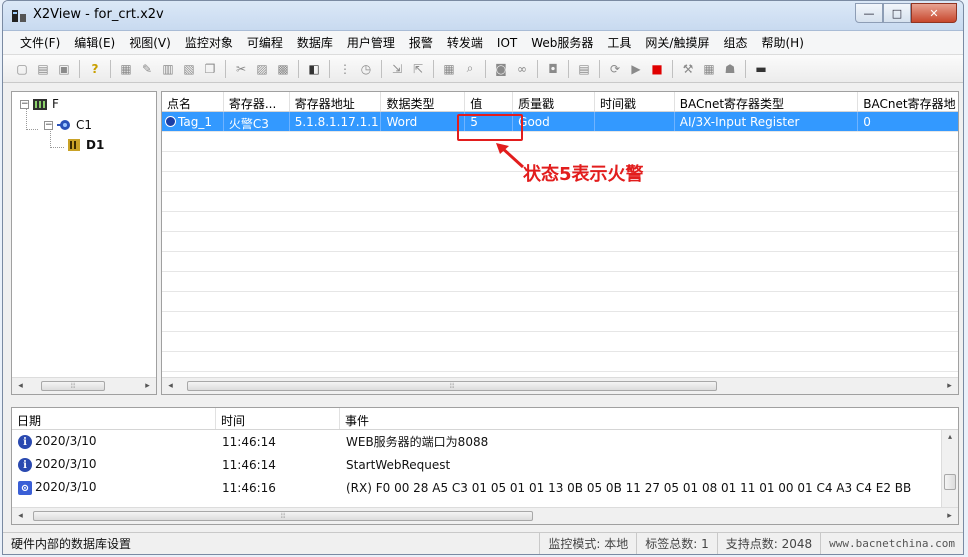 The height and width of the screenshot is (557, 968). What do you see at coordinates (85, 145) in the screenshot?
I see `tree-node-device: D1` at bounding box center [85, 145].